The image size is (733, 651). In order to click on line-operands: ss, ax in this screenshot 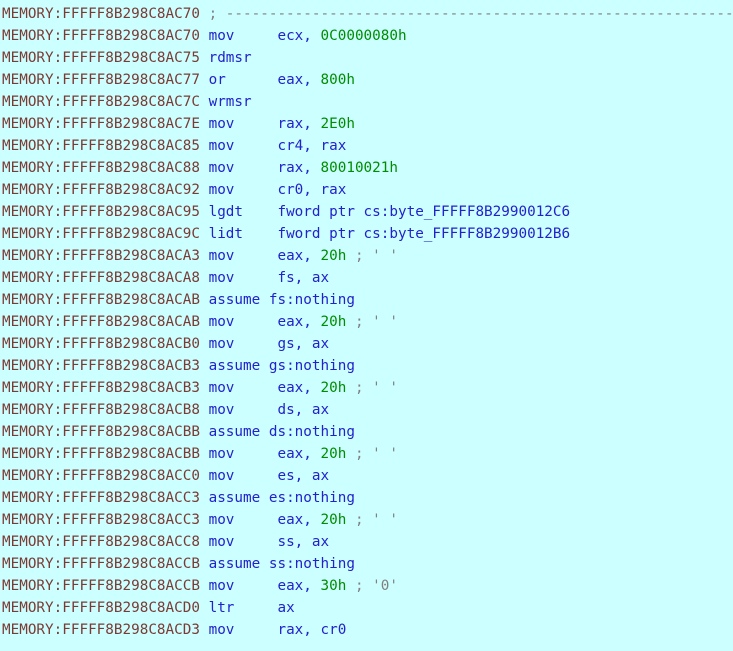, I will do `click(303, 542)`.